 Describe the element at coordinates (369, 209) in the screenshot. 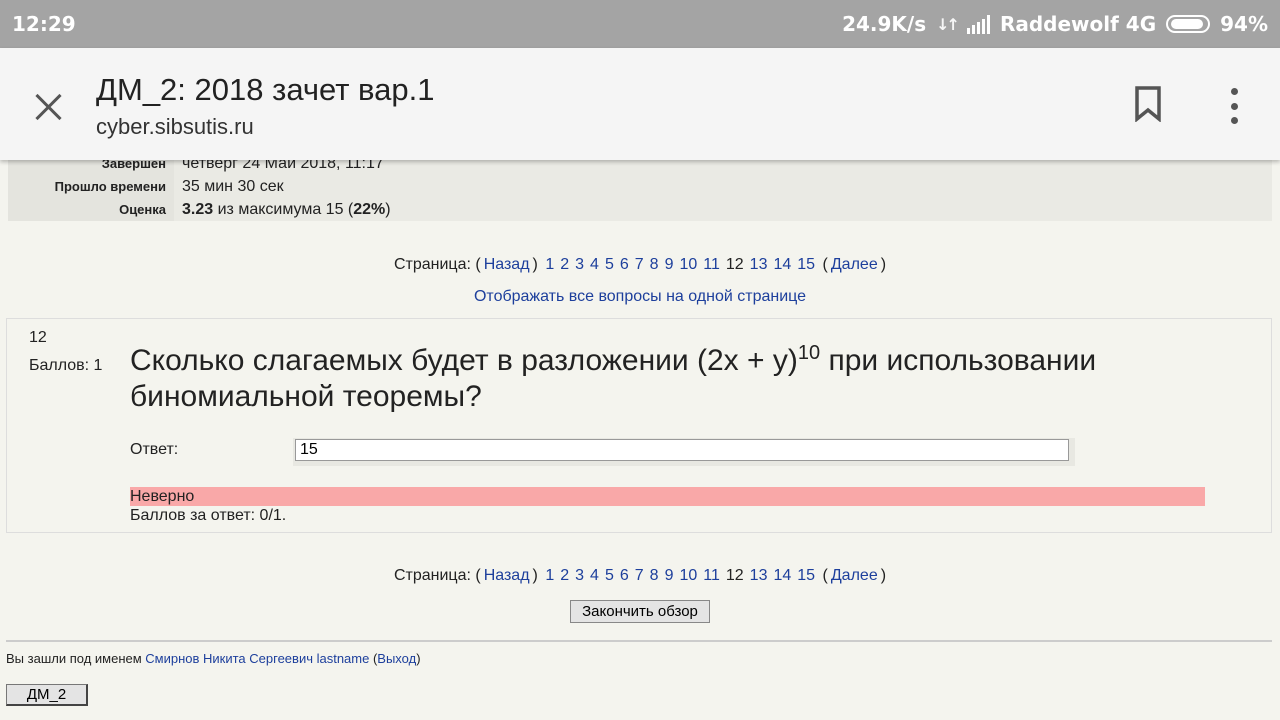

I see `grade-percent: 22%` at that location.